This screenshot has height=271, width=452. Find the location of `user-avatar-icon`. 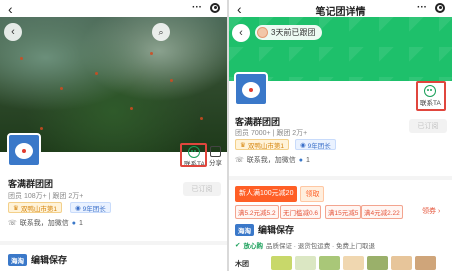

user-avatar-icon is located at coordinates (262, 32).